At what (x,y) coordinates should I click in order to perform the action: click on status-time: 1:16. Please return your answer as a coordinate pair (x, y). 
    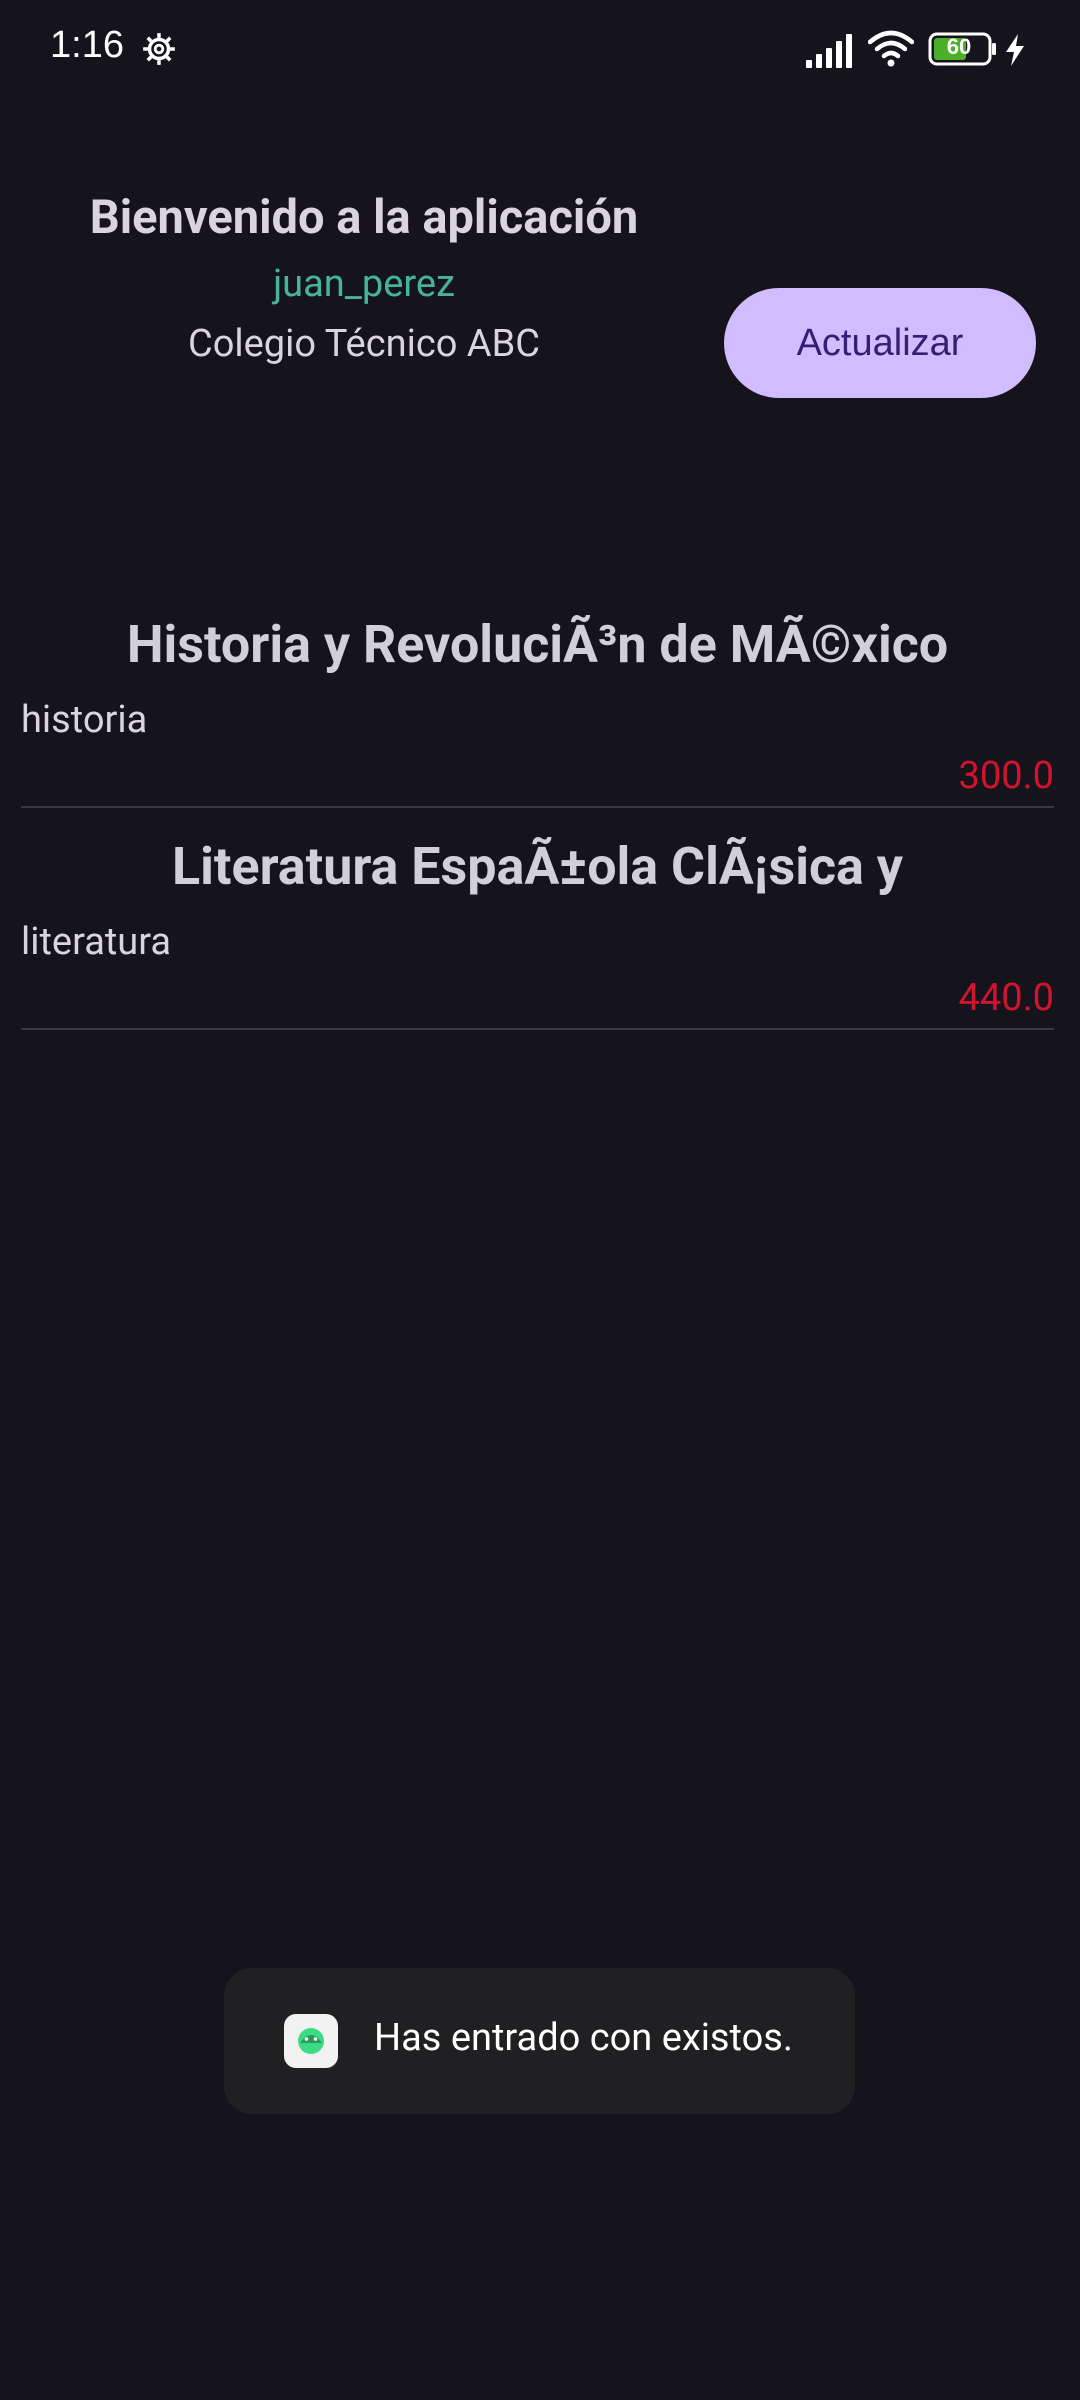
    Looking at the image, I should click on (87, 45).